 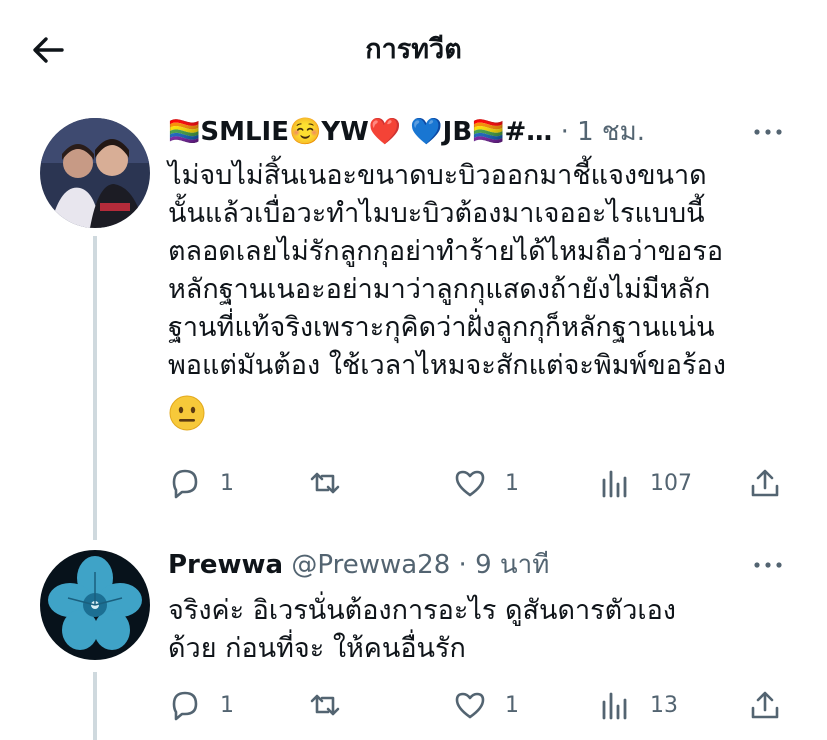 What do you see at coordinates (512, 565) in the screenshot?
I see `timestamp: 9 นาที` at bounding box center [512, 565].